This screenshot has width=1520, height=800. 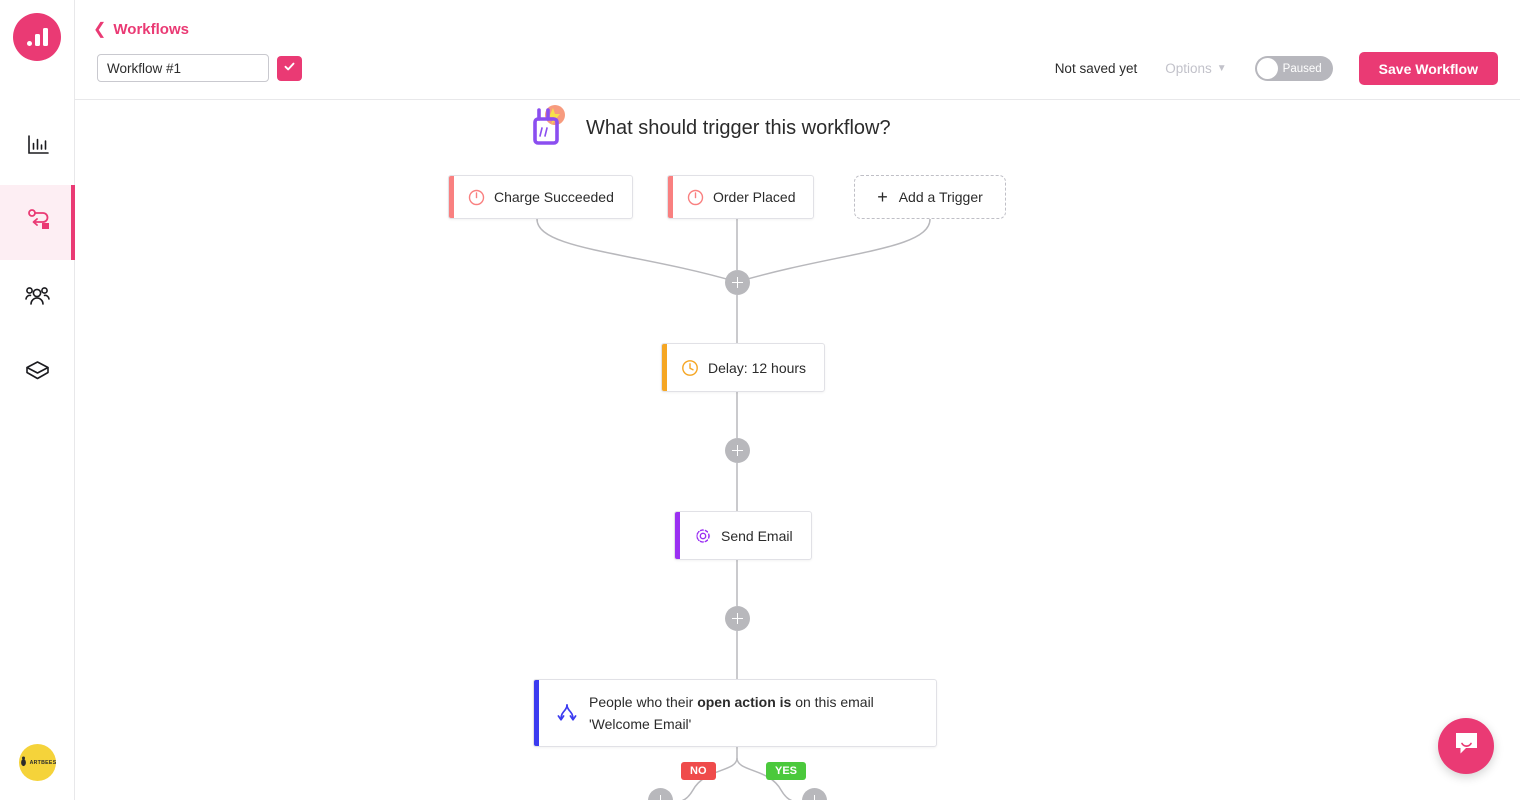 I want to click on support-messenger-button, so click(x=1466, y=746).